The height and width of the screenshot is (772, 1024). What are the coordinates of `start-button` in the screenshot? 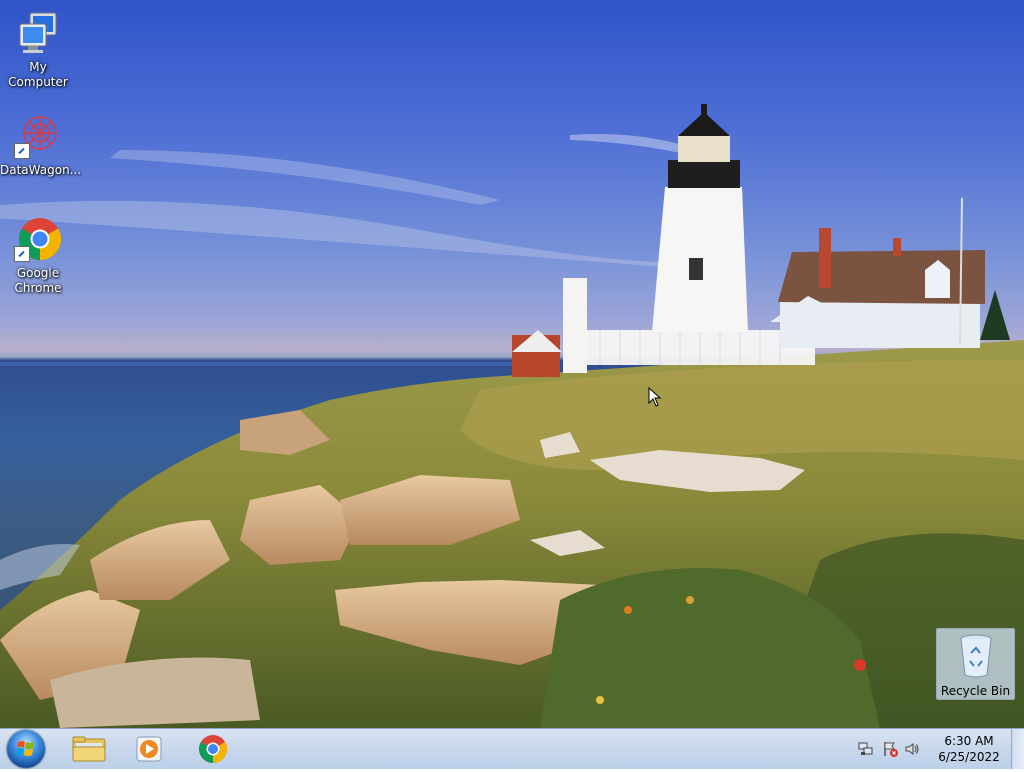 It's located at (26, 749).